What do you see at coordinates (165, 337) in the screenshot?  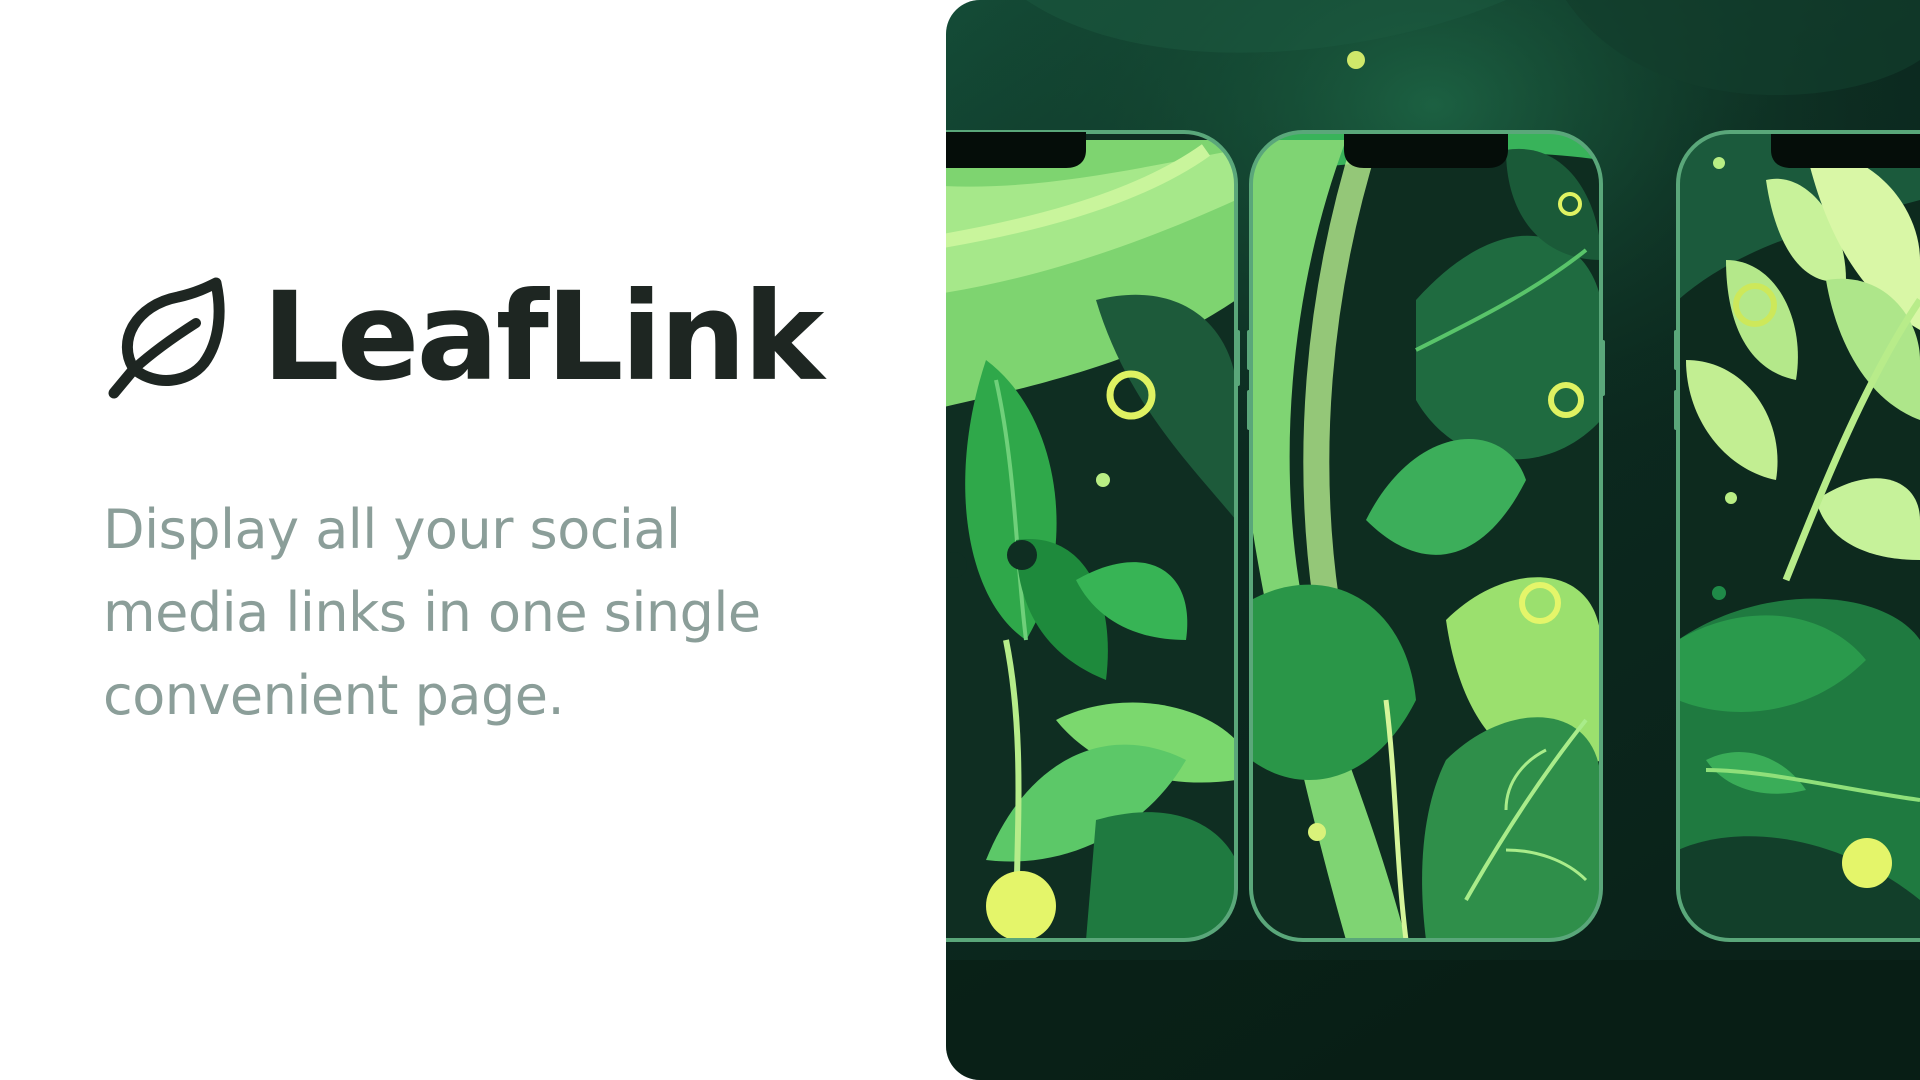 I see `leaf-icon` at bounding box center [165, 337].